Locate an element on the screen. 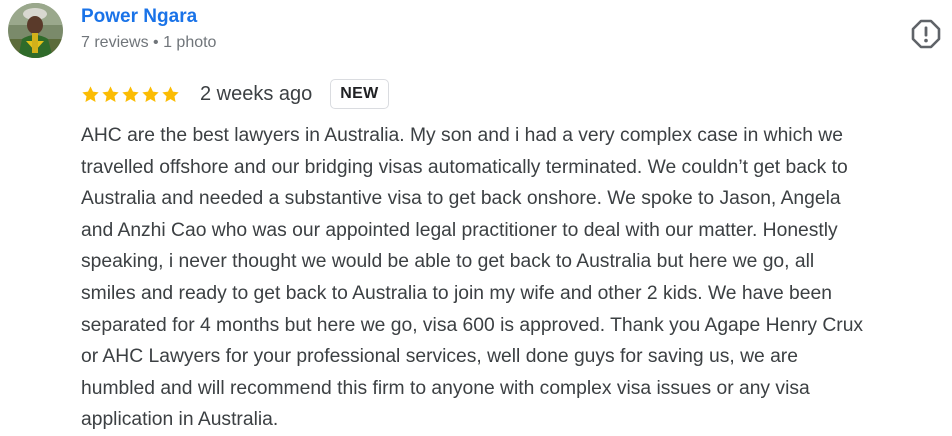 The height and width of the screenshot is (436, 952). report-flag-icon is located at coordinates (926, 34).